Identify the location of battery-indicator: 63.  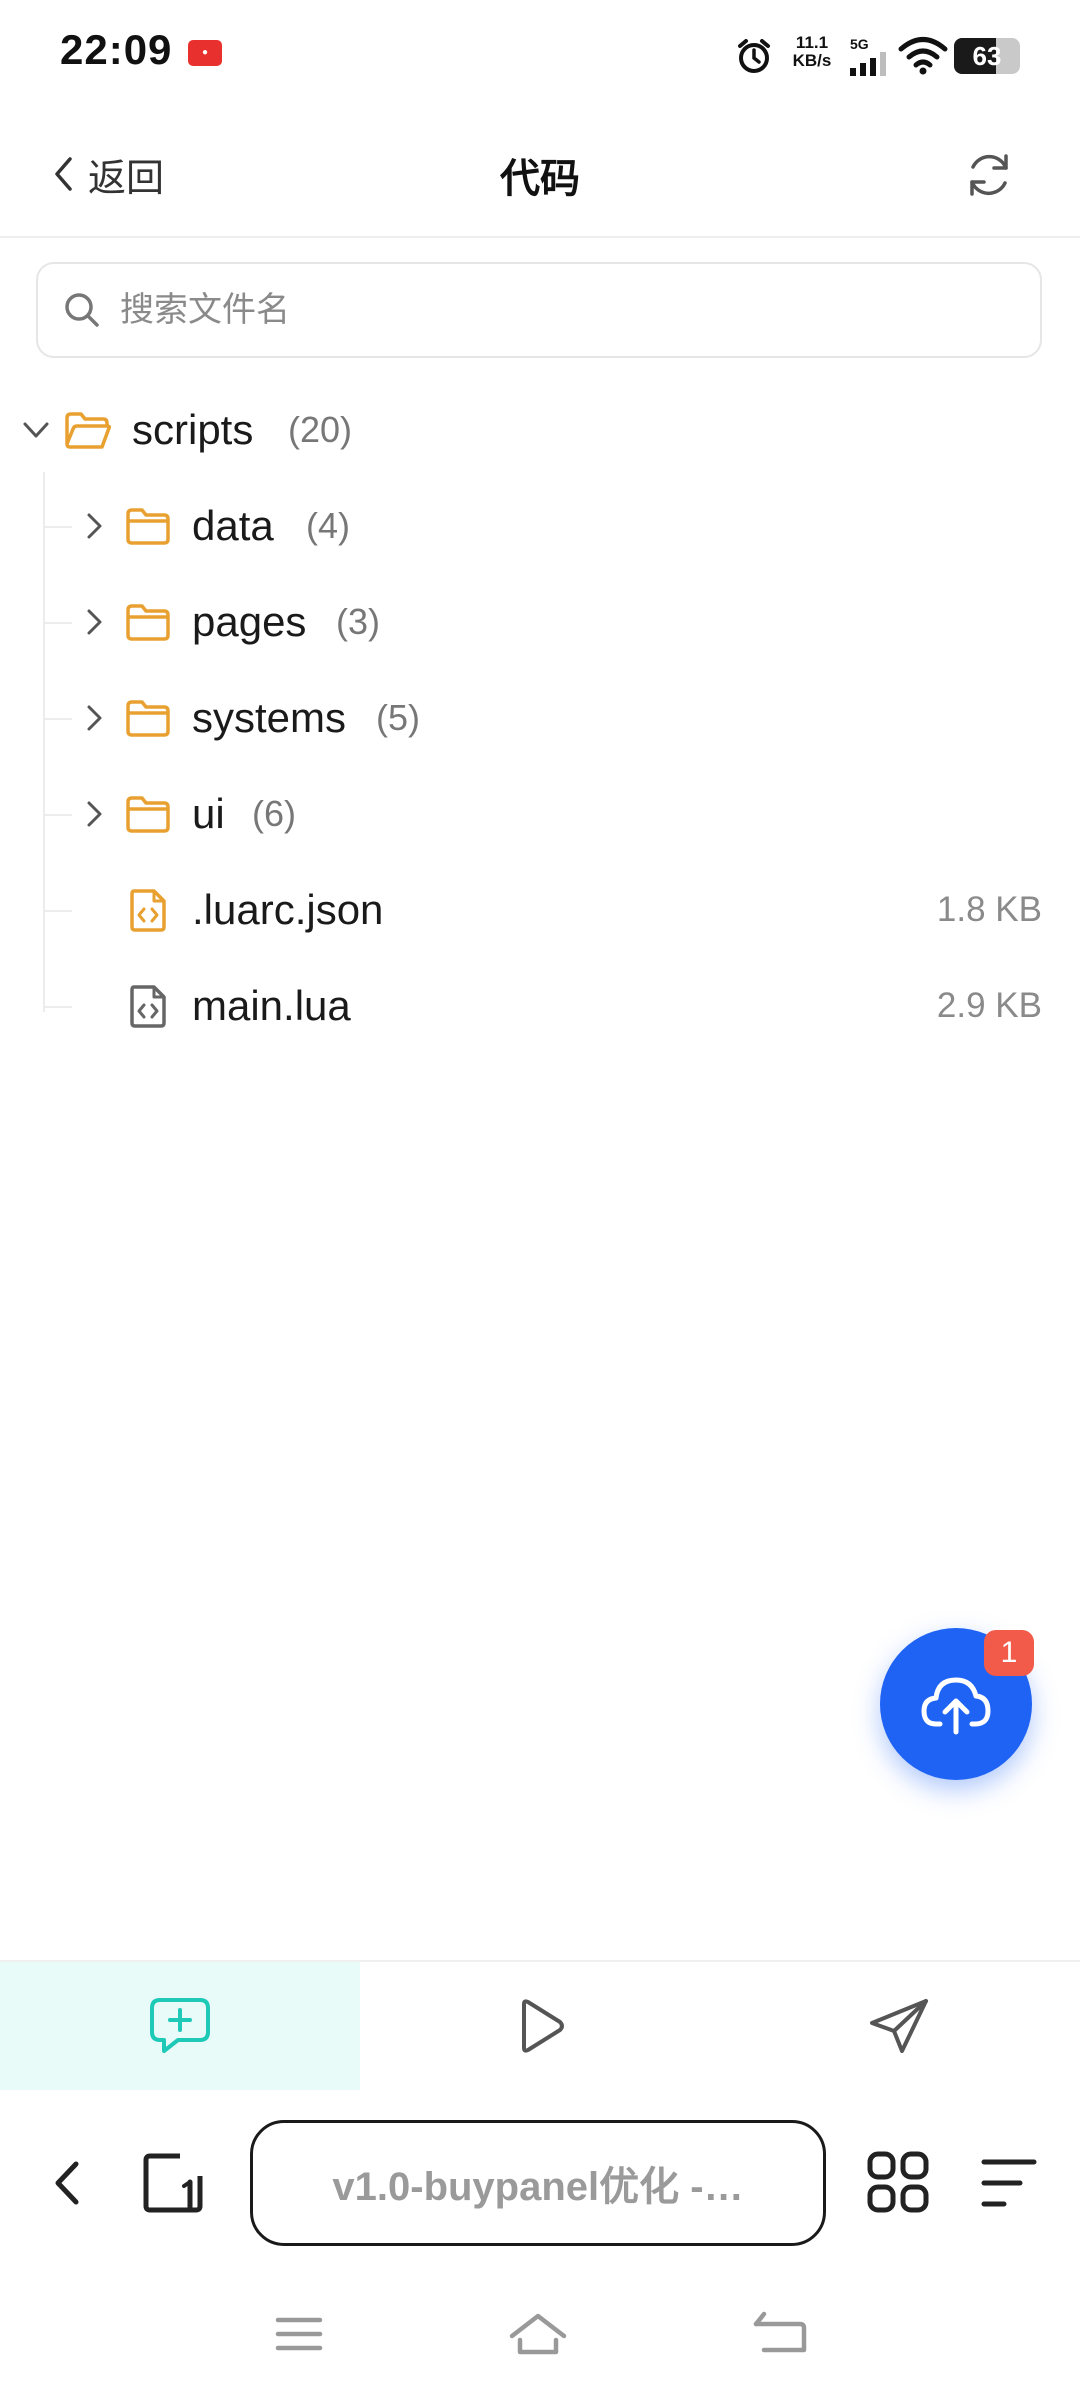
(987, 56).